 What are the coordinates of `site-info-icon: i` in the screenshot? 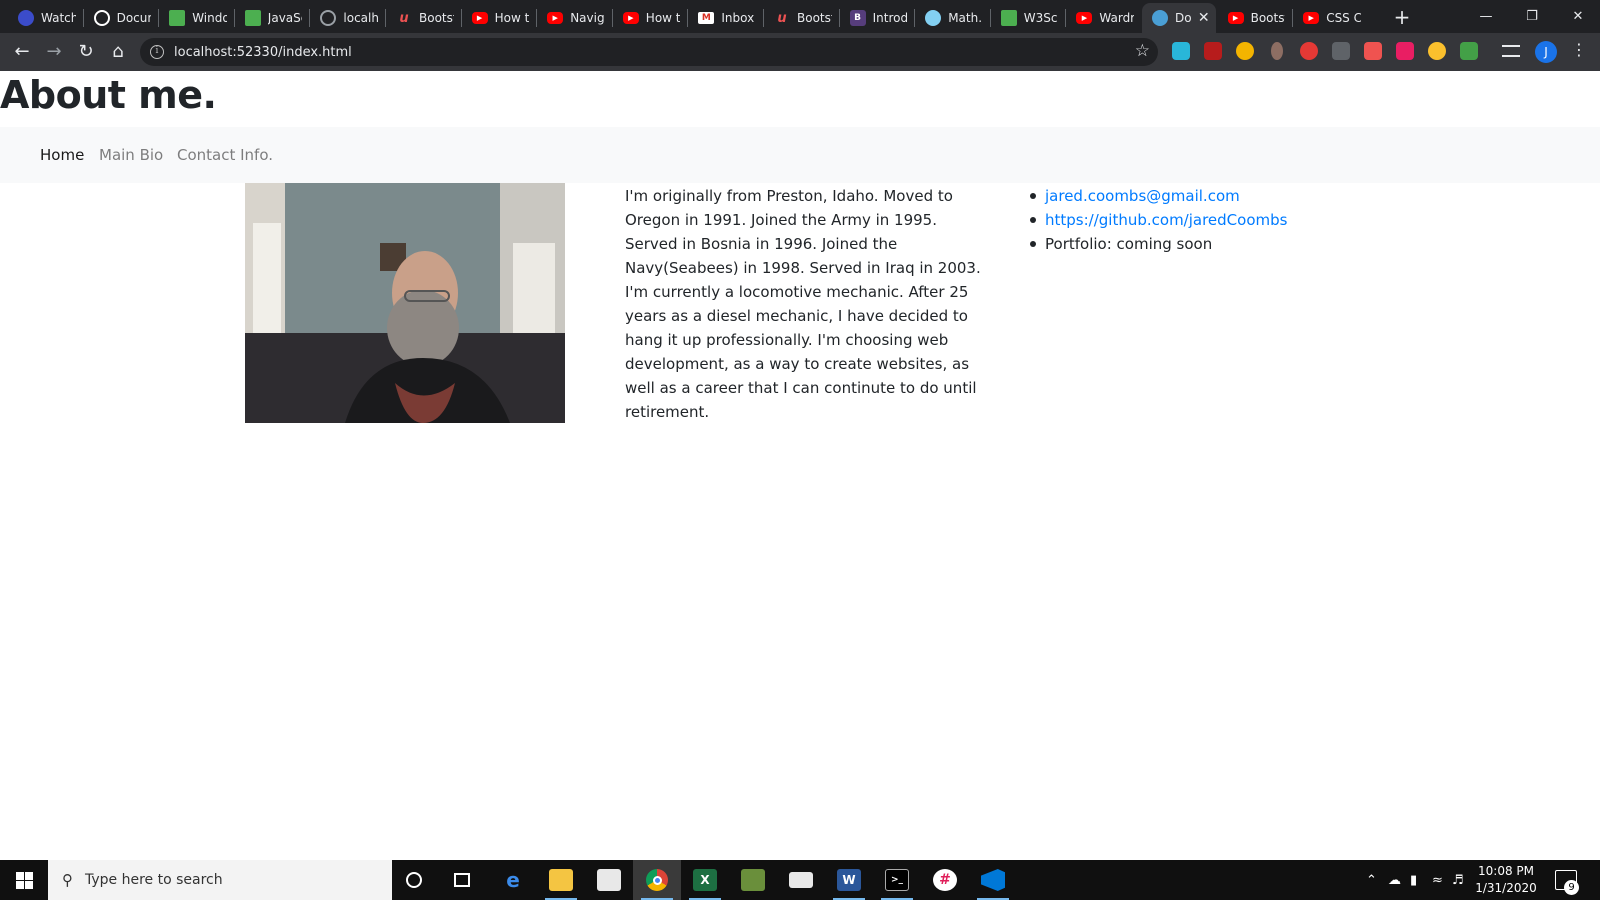 It's located at (157, 52).